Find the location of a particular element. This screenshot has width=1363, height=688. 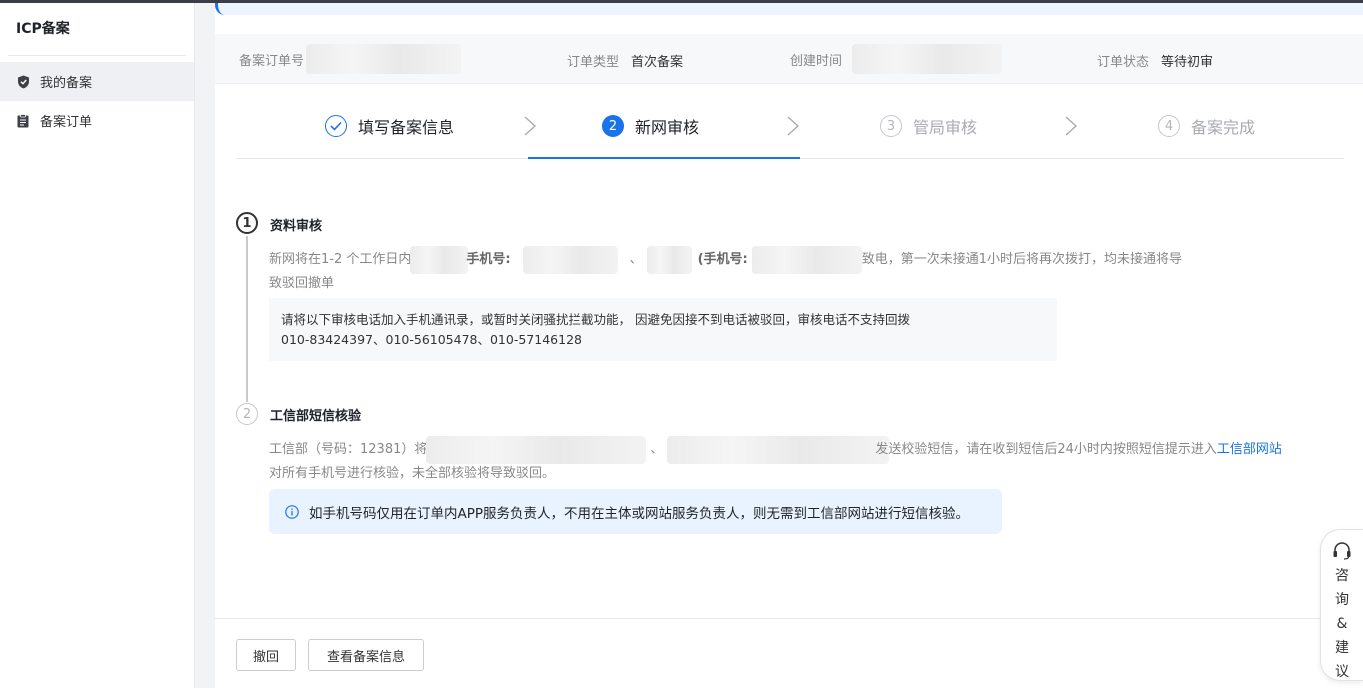

desc-text: 对所有手机号进行核验，未全部核验将导致驳回。 is located at coordinates (412, 473).